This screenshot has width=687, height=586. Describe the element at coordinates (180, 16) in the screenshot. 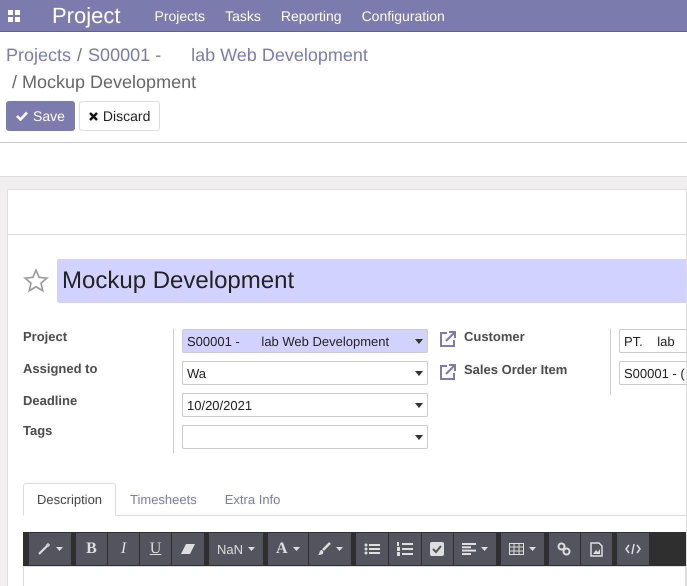

I see `navbar-menu-item: Projects` at that location.